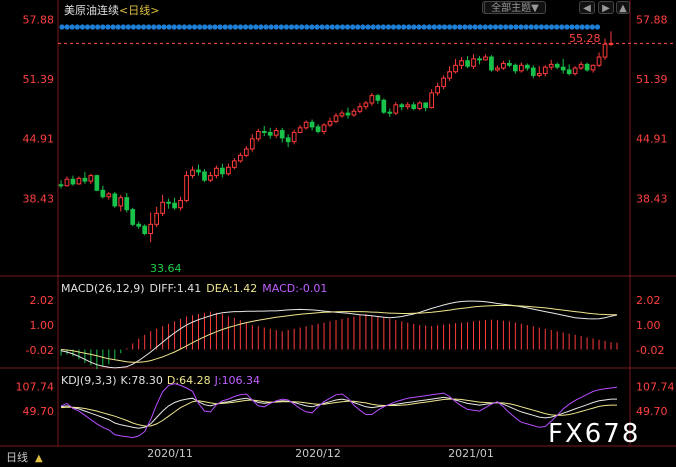 The image size is (676, 467). What do you see at coordinates (623, 7) in the screenshot?
I see `collapse-button: ▲` at bounding box center [623, 7].